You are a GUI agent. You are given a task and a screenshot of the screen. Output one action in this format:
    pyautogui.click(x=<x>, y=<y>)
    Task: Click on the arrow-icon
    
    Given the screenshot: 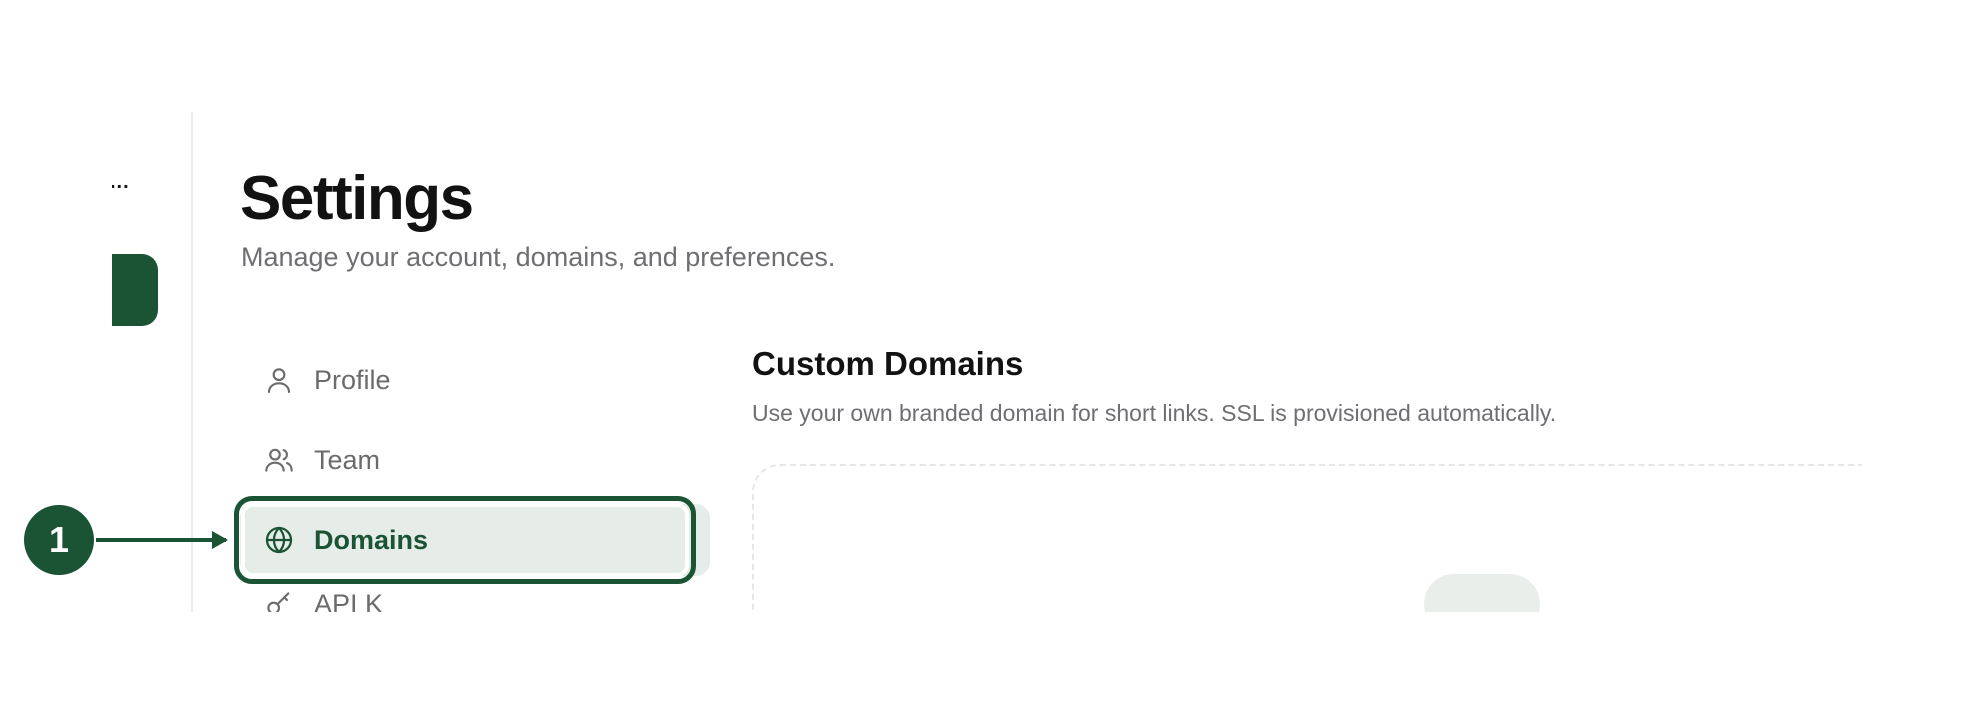 What is the action you would take?
    pyautogui.click(x=161, y=540)
    